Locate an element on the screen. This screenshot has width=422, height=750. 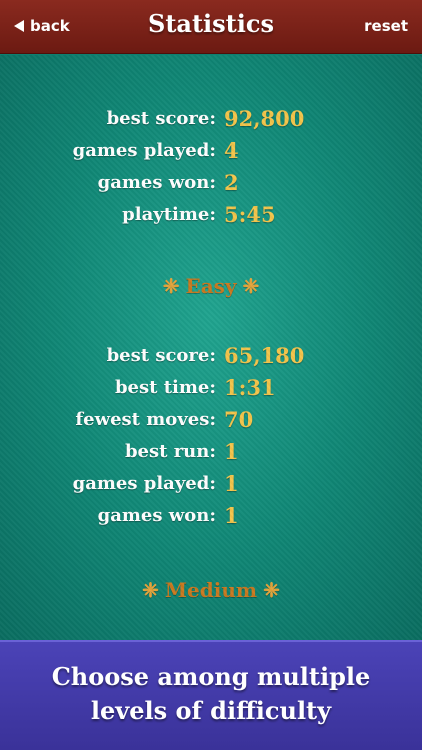
stat-row: playtime: 5:45 is located at coordinates (211, 215).